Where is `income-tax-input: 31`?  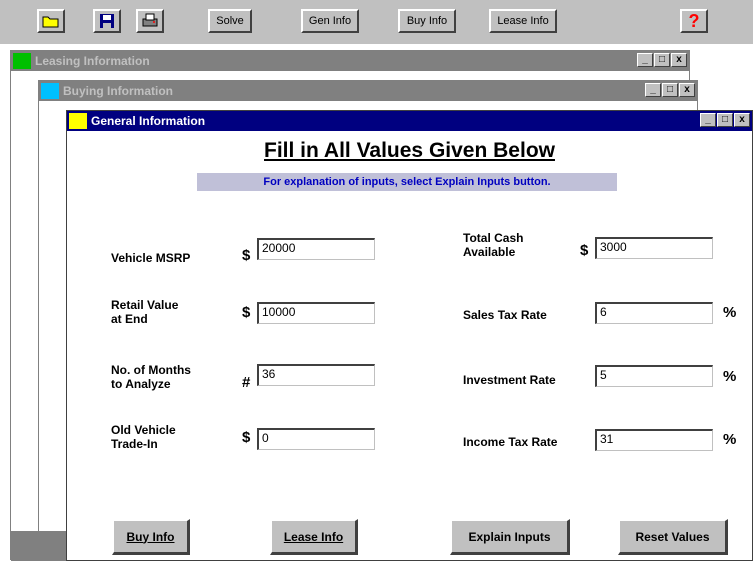
income-tax-input: 31 is located at coordinates (654, 440).